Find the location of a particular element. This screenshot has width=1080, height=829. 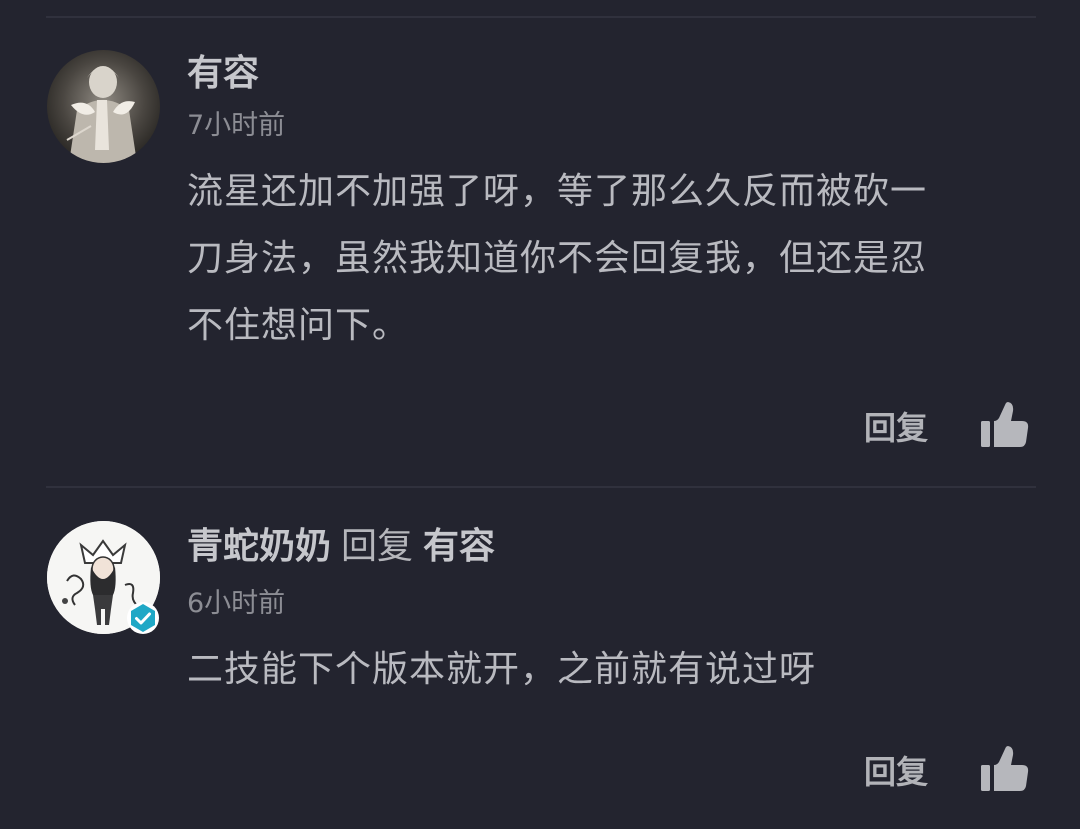

avatar is located at coordinates (103, 106).